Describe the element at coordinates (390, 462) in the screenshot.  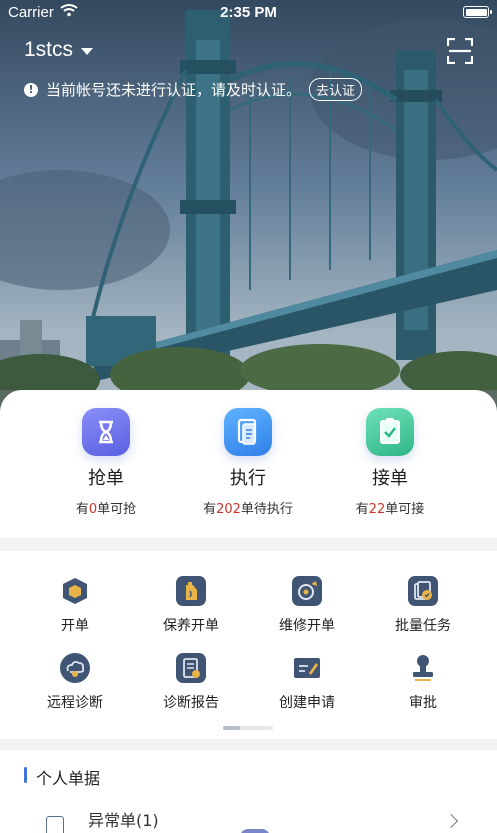
I see `quick-action-accept: 接单 有22单可接` at that location.